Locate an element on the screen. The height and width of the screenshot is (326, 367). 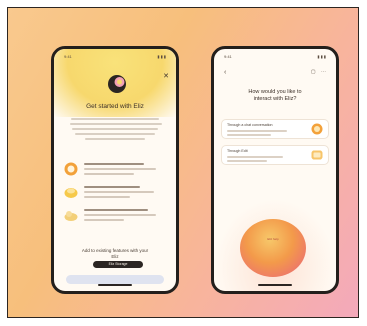
cloud-icon is located at coordinates (71, 216).